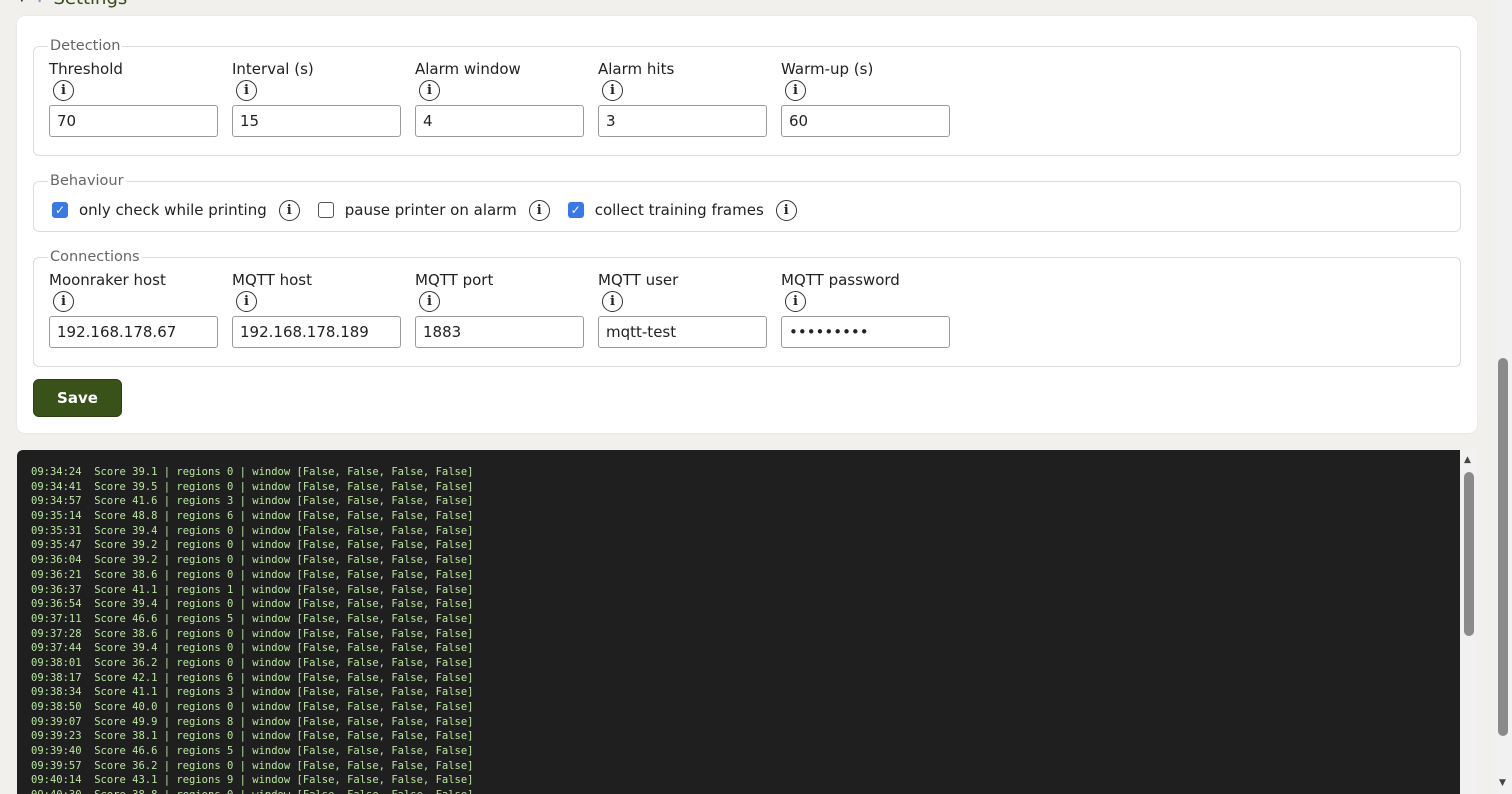  Describe the element at coordinates (86, 69) in the screenshot. I see `threshold-label: Threshold` at that location.